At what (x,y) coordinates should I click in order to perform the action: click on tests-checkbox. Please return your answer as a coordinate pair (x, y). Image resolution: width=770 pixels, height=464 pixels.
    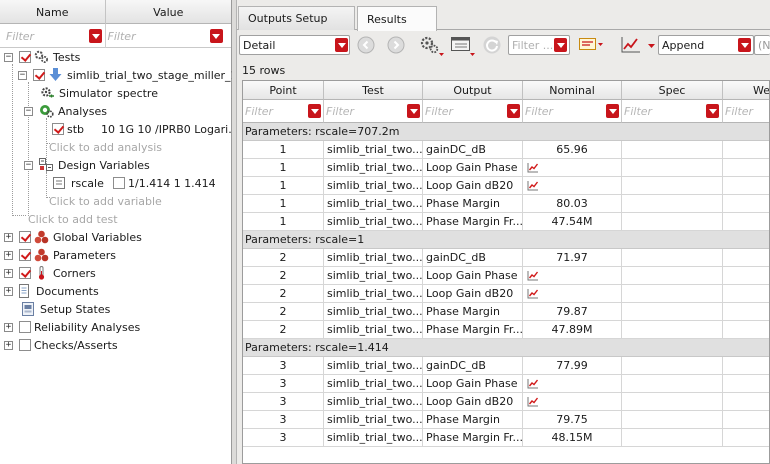
    Looking at the image, I should click on (25, 57).